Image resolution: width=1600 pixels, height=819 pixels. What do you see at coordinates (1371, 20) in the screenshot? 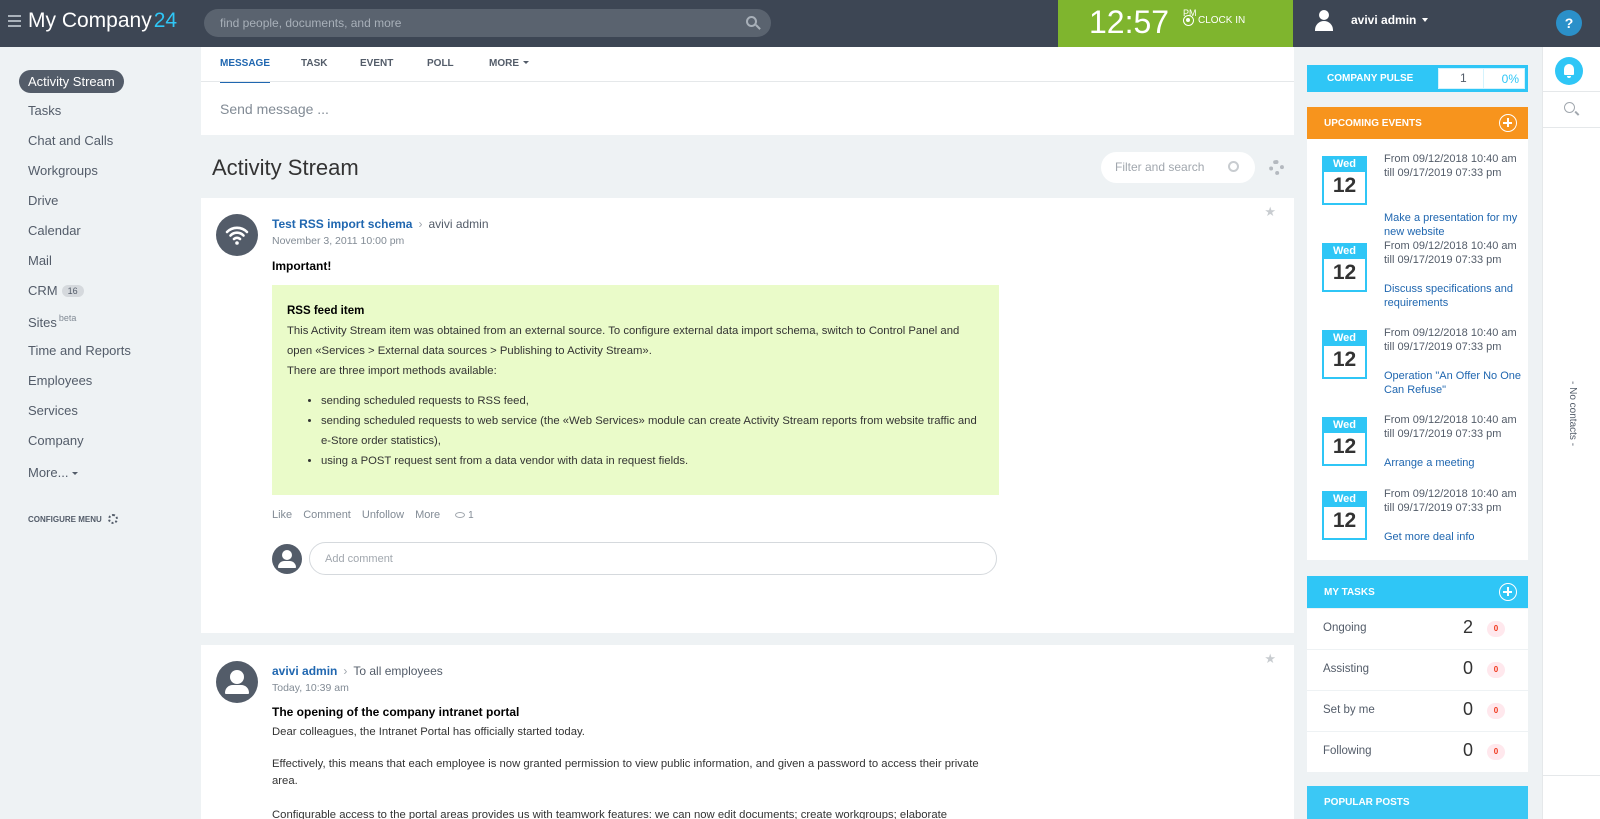
I see `user-menu: avivi admin` at bounding box center [1371, 20].